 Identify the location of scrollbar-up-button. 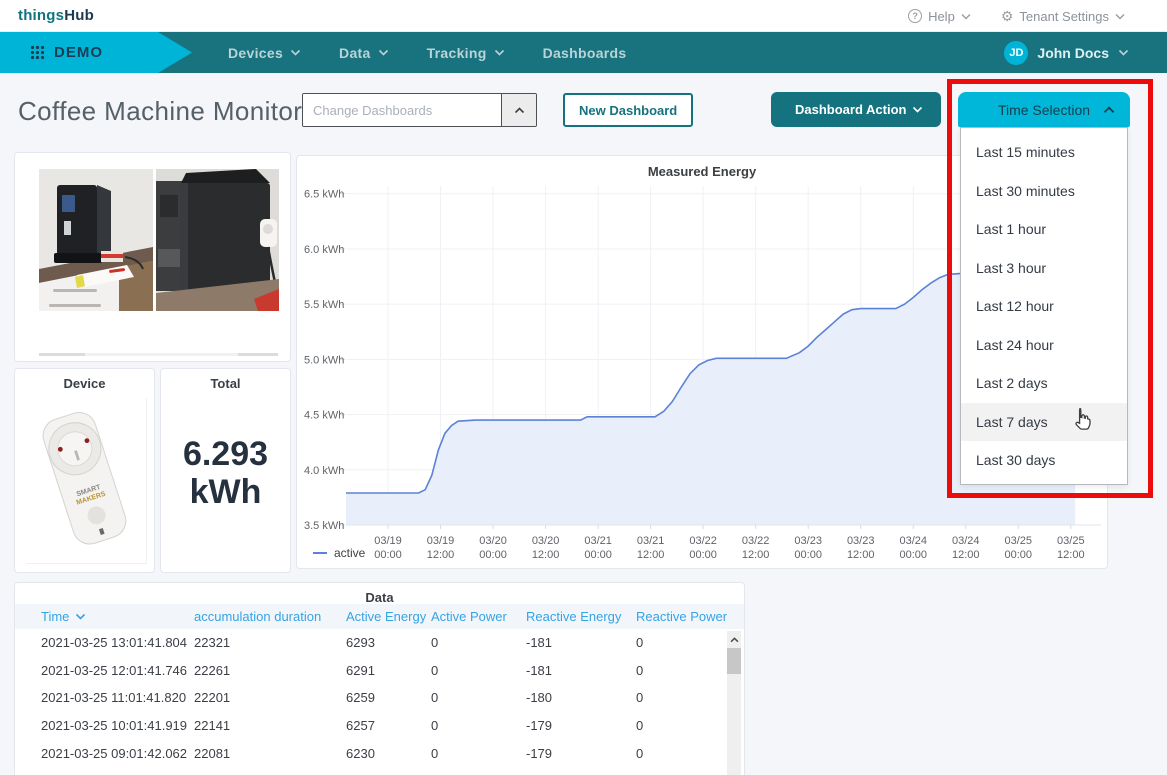
(734, 639).